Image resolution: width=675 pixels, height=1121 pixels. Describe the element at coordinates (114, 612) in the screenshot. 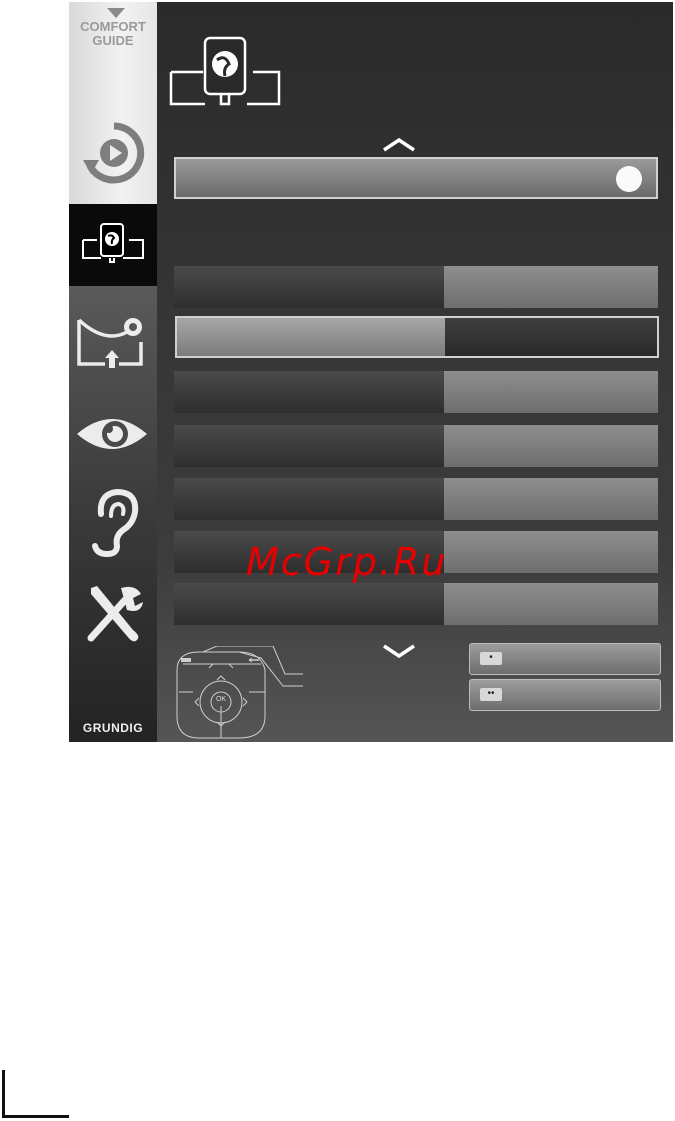

I see `tools-icon` at that location.